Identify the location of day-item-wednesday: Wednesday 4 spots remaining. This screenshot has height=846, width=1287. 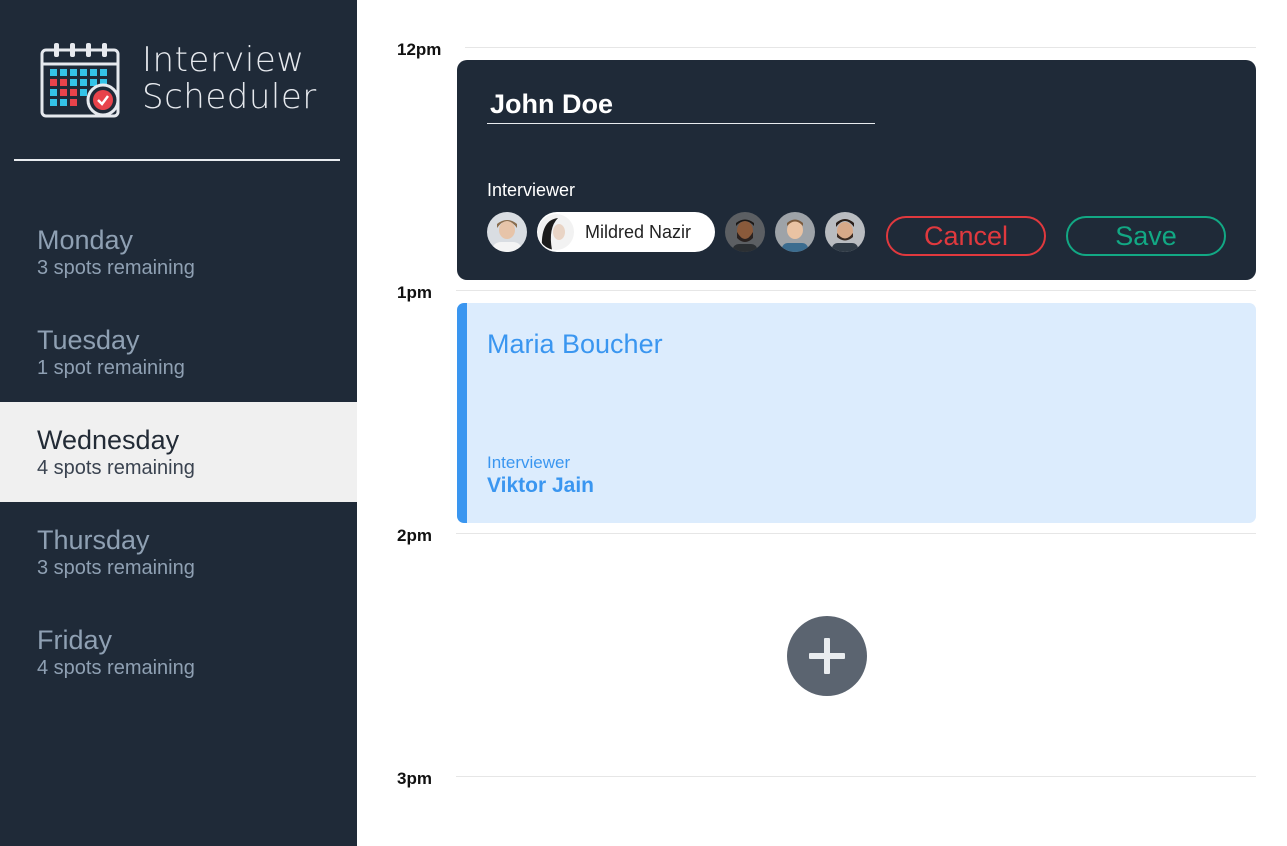
(178, 452).